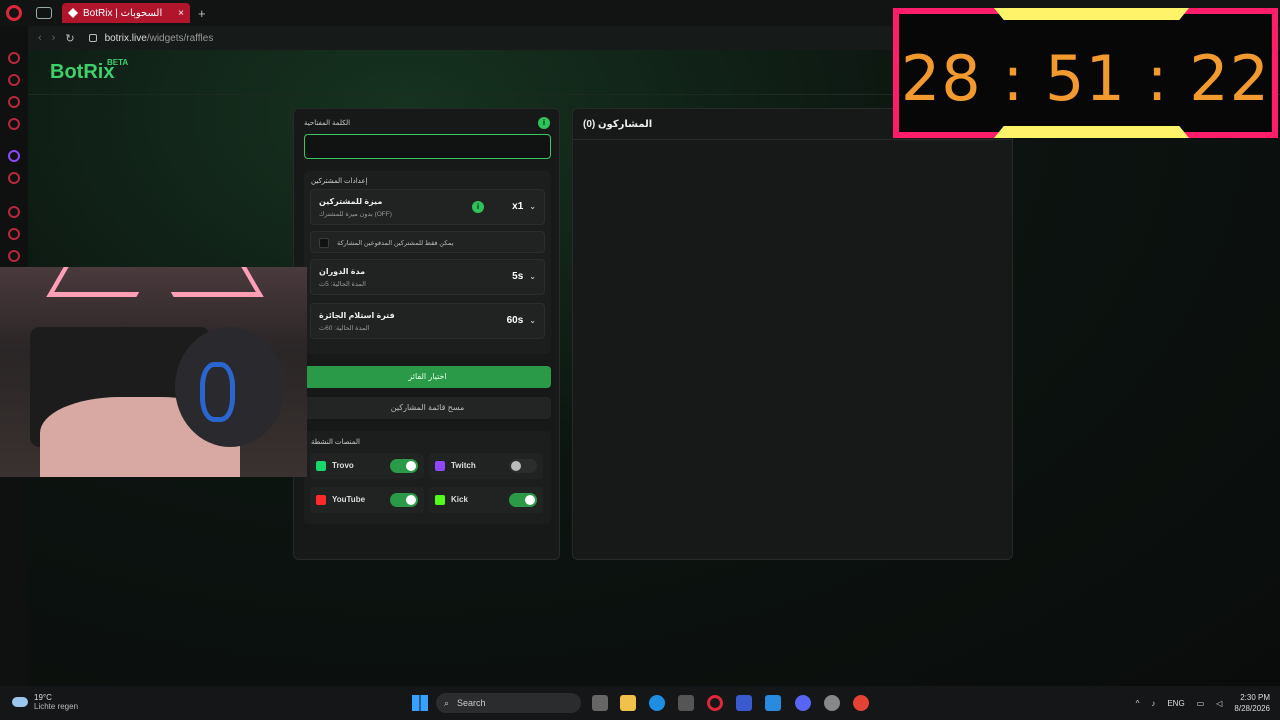  I want to click on clock: 2:30 PM 8/28/2026, so click(1252, 703).